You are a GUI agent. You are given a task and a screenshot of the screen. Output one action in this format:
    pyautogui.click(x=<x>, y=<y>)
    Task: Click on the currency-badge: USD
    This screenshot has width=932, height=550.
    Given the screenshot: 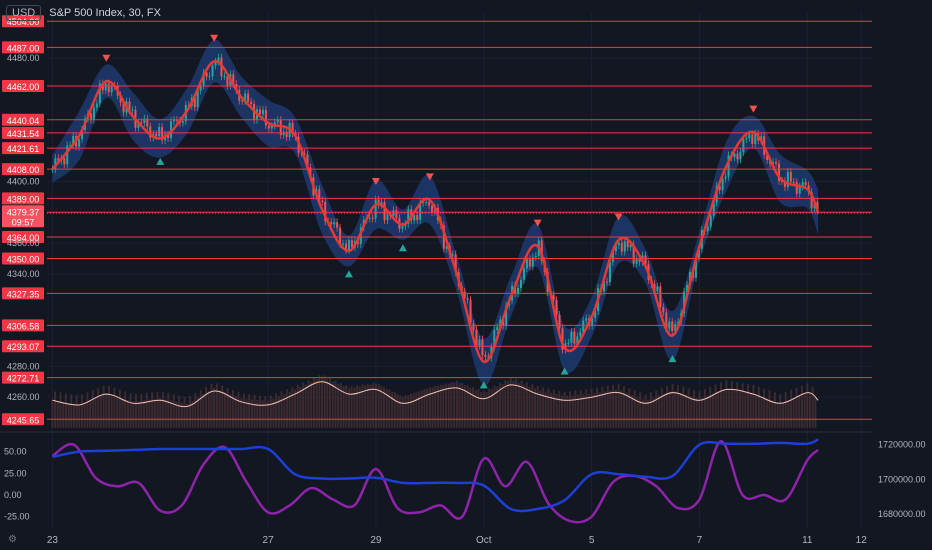 What is the action you would take?
    pyautogui.click(x=24, y=13)
    